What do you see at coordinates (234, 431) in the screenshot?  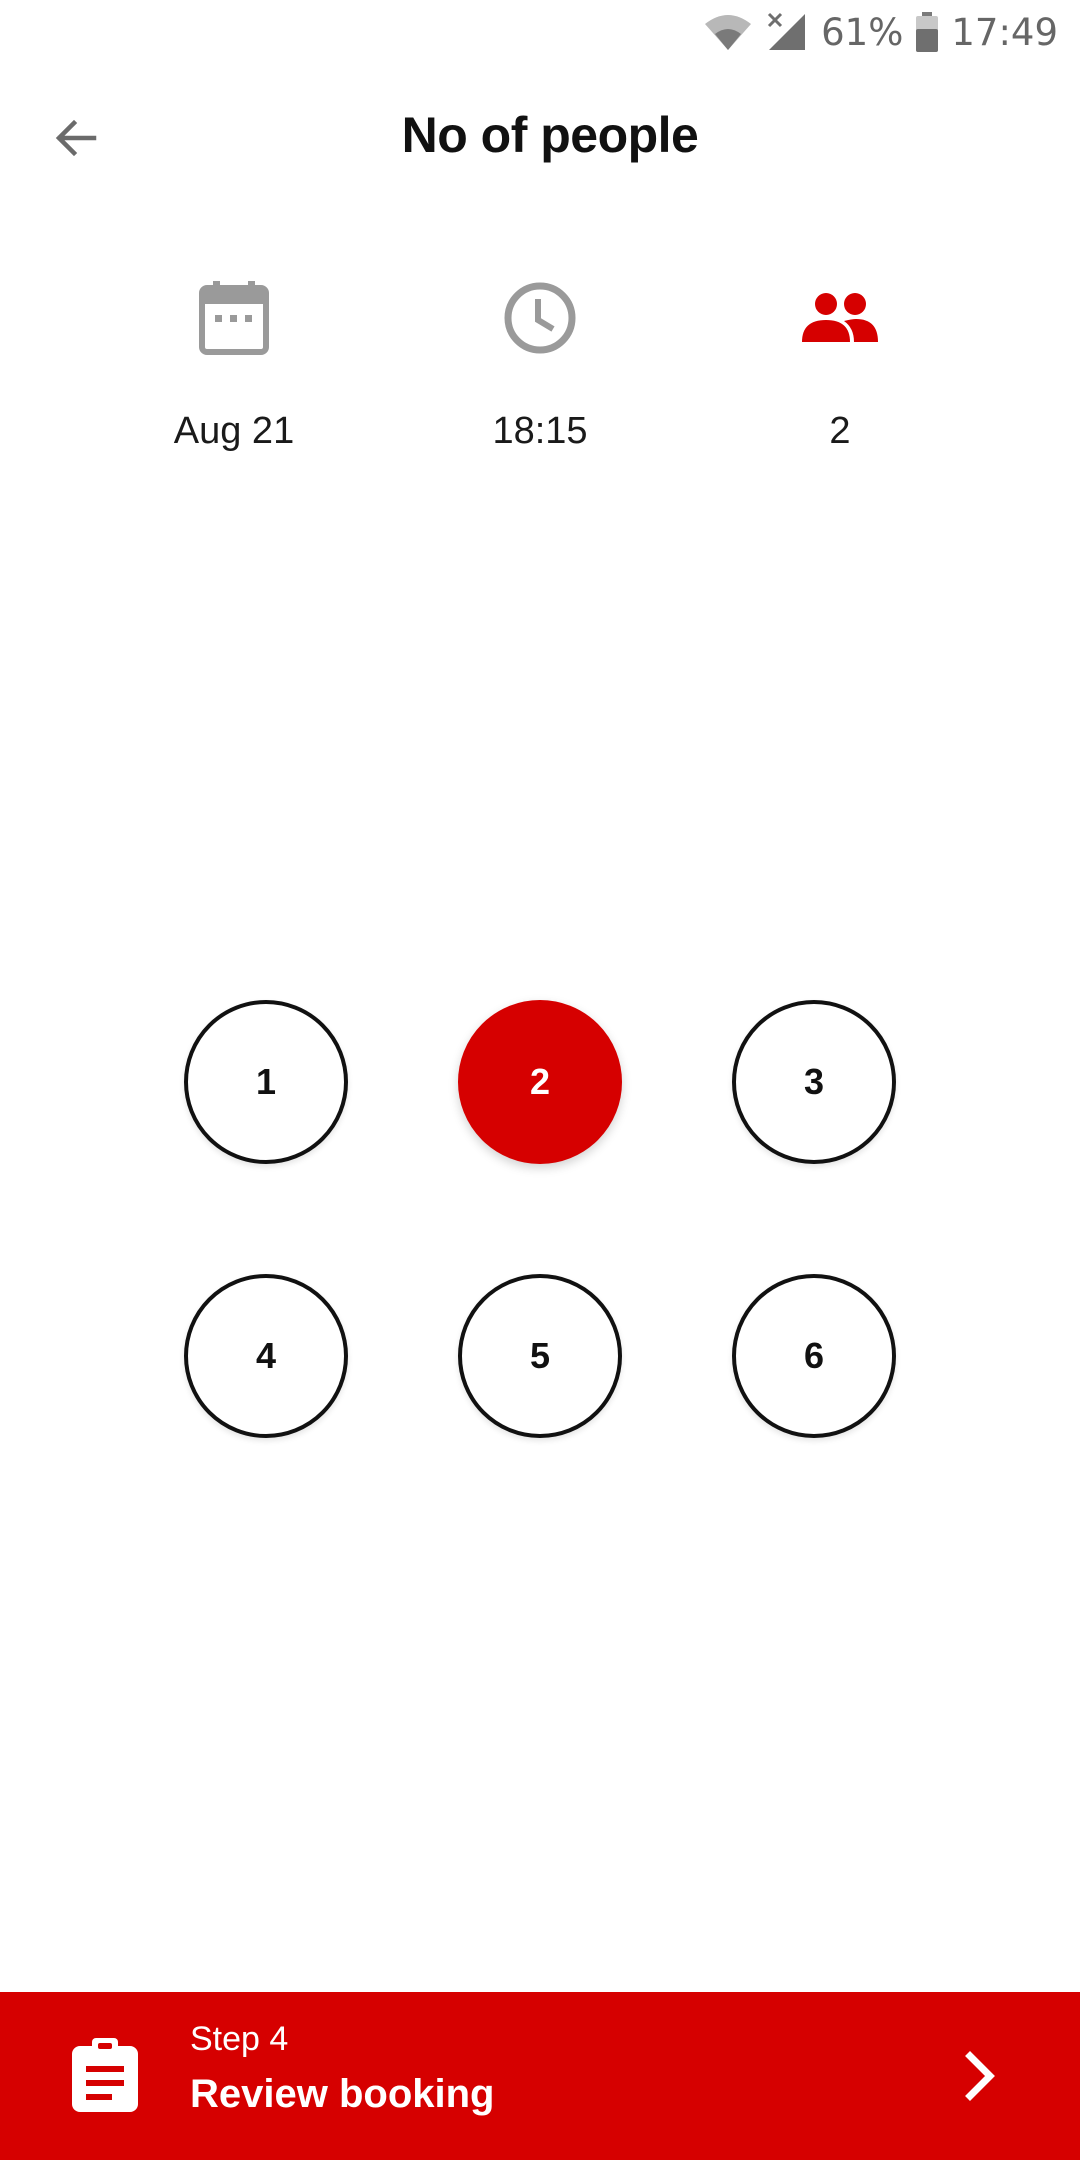 I see `summary-date-value: Aug 21` at bounding box center [234, 431].